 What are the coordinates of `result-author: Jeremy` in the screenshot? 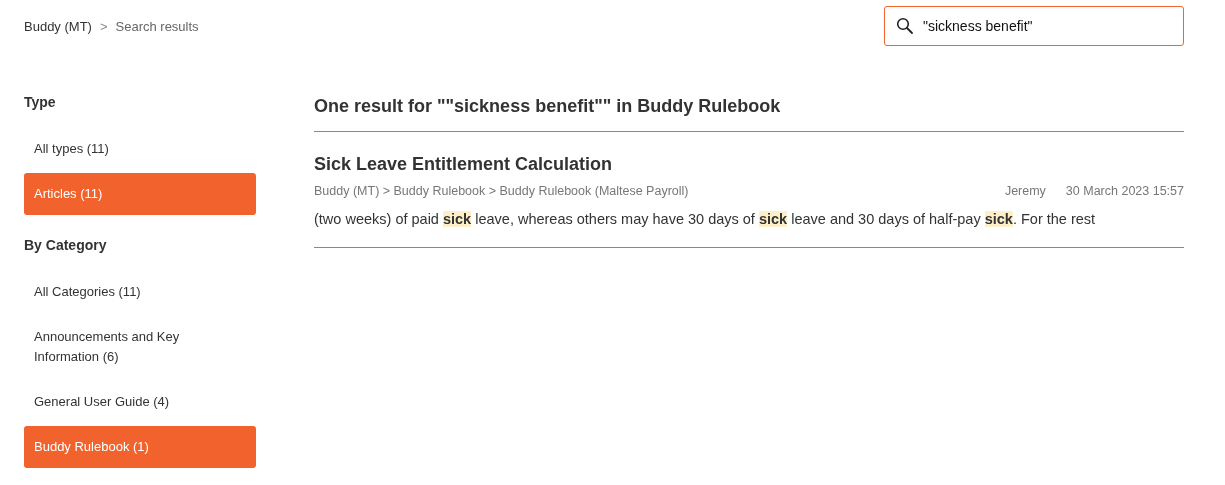 It's located at (1025, 191).